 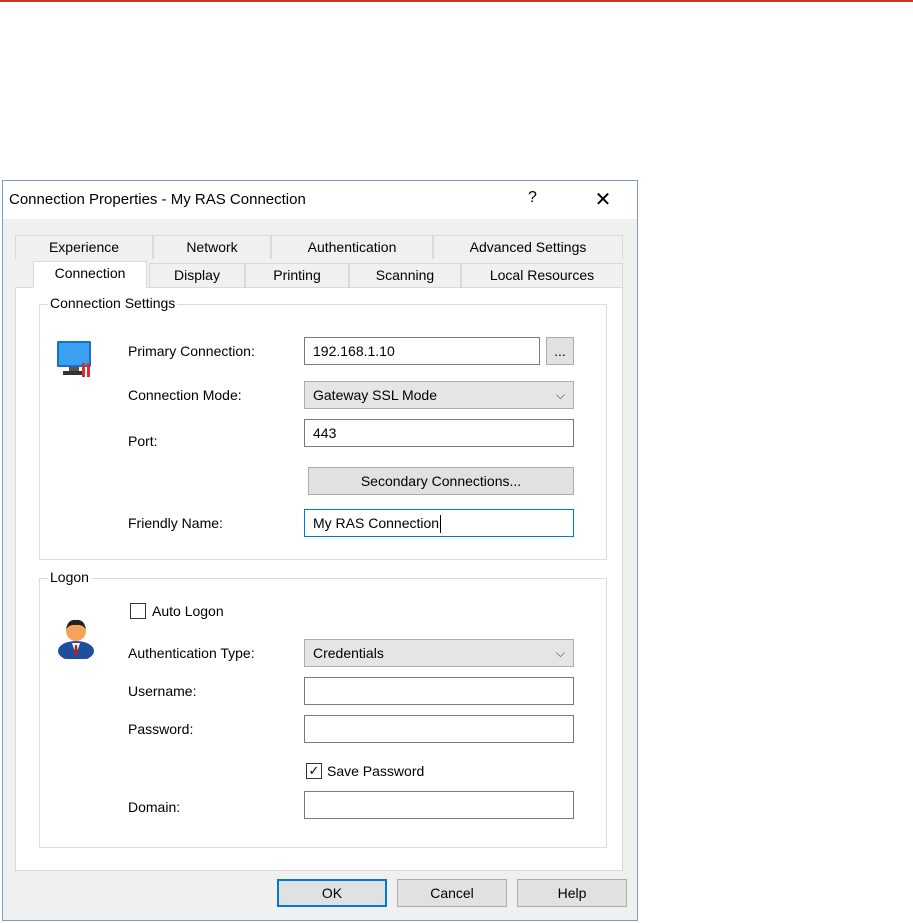 What do you see at coordinates (191, 351) in the screenshot?
I see `primary-connection-label: Primary Connection:` at bounding box center [191, 351].